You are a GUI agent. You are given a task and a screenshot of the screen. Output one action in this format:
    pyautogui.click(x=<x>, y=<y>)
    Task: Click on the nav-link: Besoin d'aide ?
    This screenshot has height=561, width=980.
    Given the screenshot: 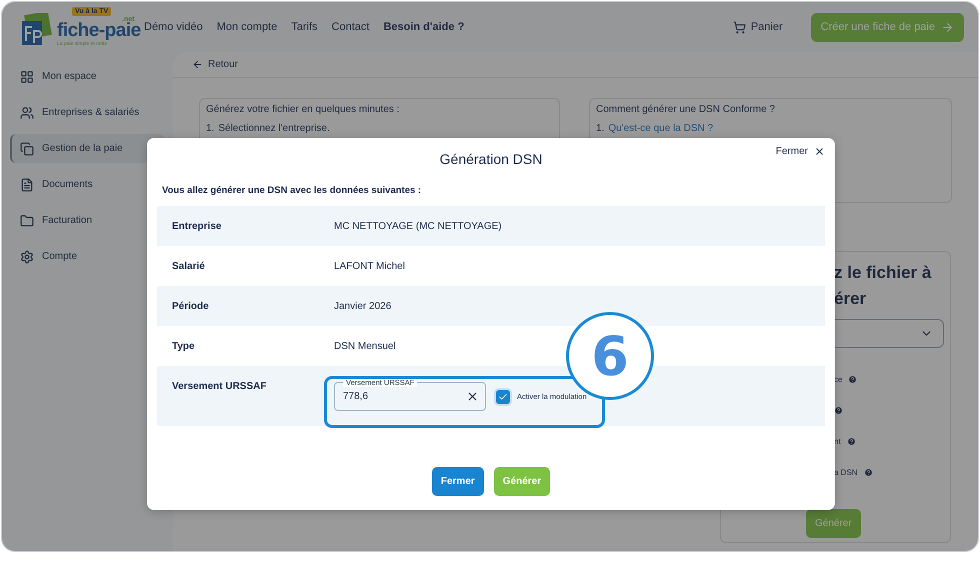 What is the action you would take?
    pyautogui.click(x=423, y=27)
    